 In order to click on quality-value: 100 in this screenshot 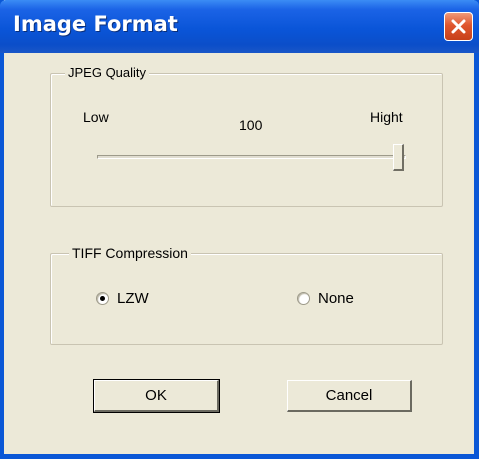, I will do `click(251, 125)`.